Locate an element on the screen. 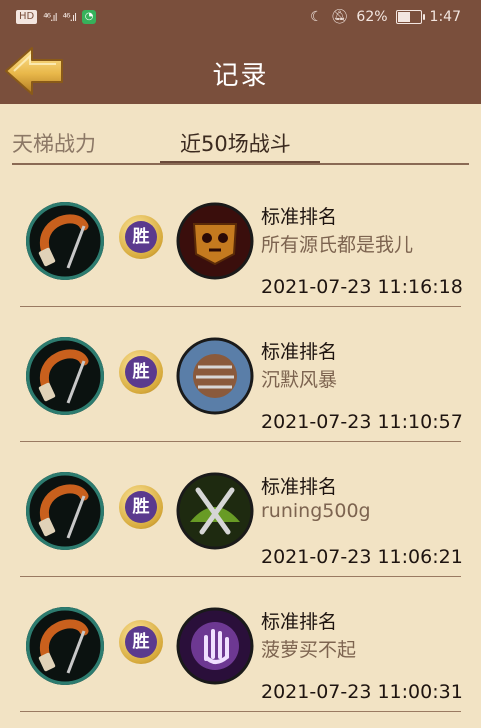 This screenshot has height=728, width=481. clock: 1:47 is located at coordinates (445, 17).